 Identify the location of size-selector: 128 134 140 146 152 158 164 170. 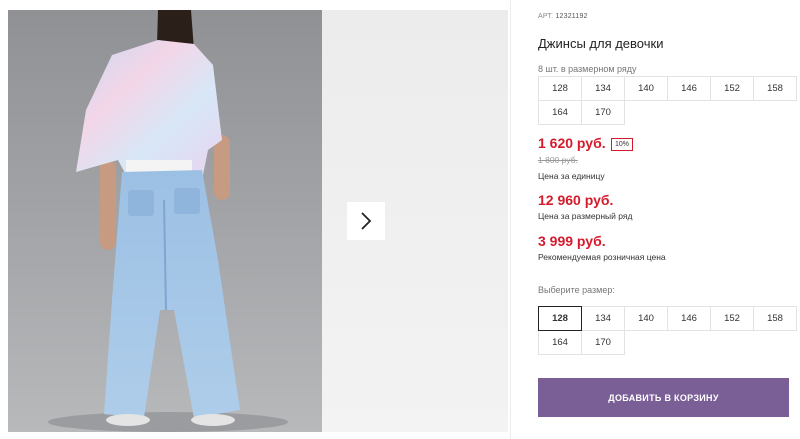
(667, 330).